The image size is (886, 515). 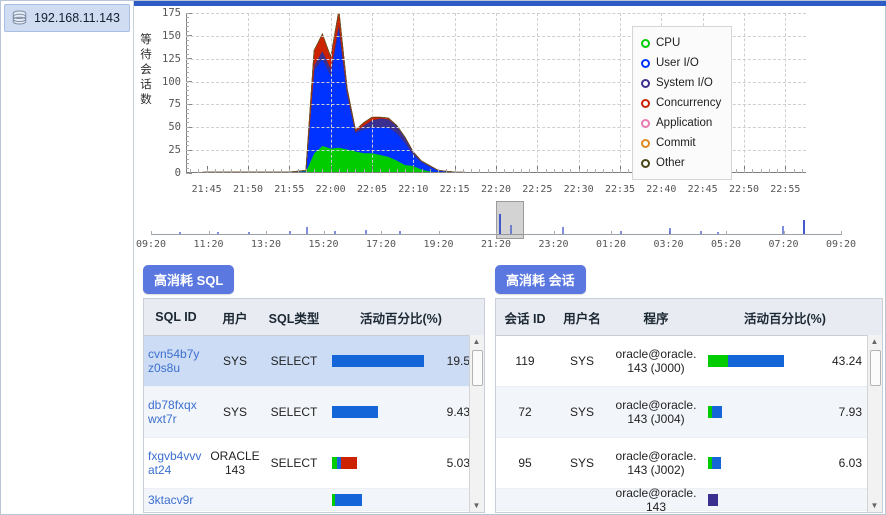 What do you see at coordinates (174, 104) in the screenshot?
I see `y-tick-label: 75` at bounding box center [174, 104].